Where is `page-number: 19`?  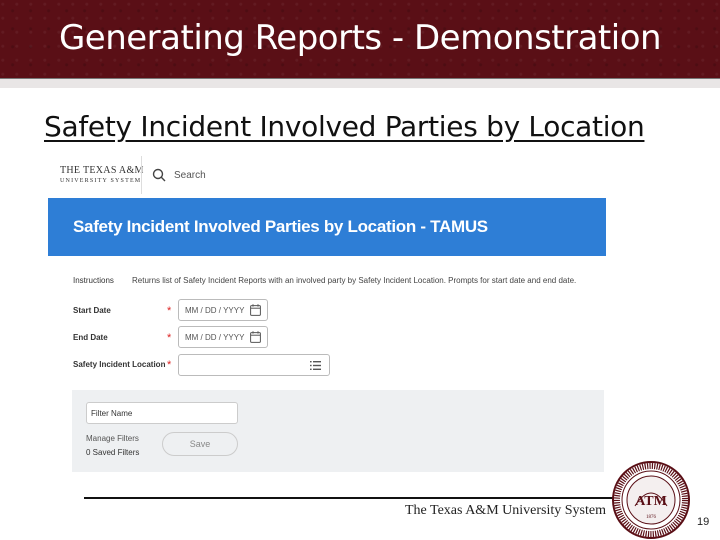
page-number: 19 is located at coordinates (703, 522).